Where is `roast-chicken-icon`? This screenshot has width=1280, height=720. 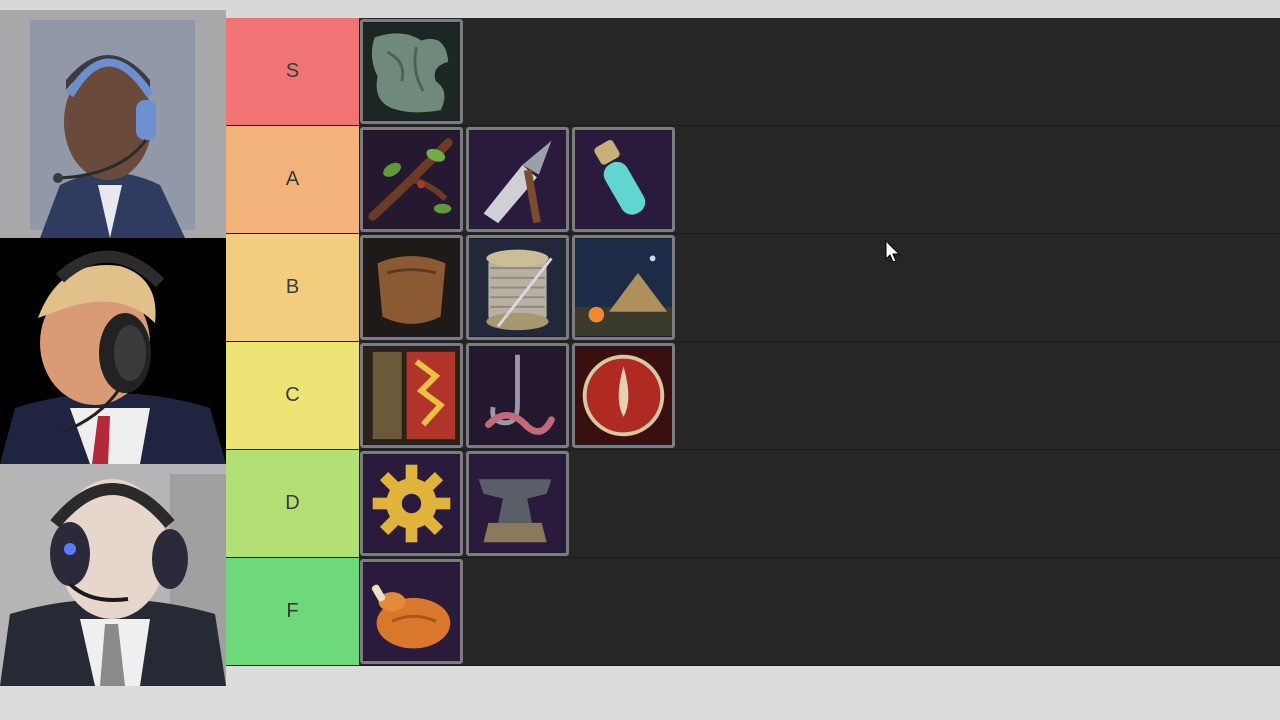 roast-chicken-icon is located at coordinates (411, 611).